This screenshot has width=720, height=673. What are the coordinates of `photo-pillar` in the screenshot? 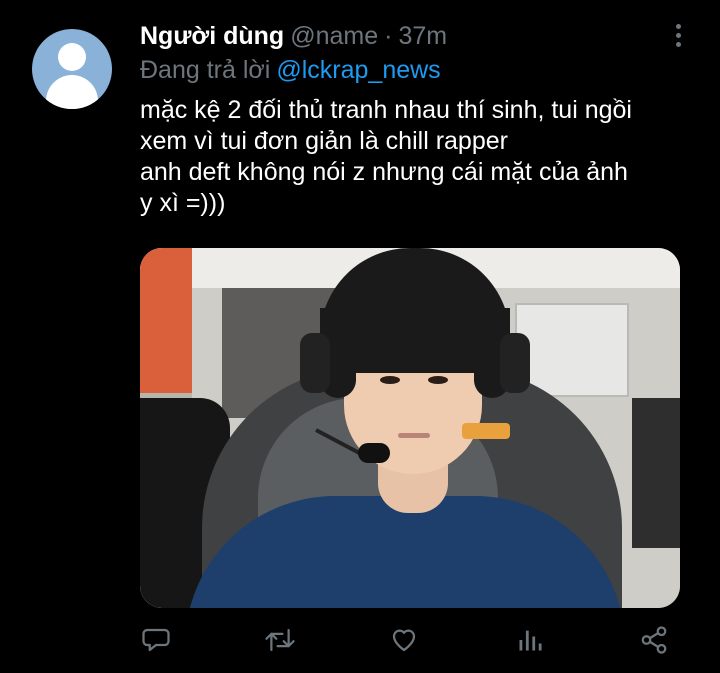 It's located at (166, 320).